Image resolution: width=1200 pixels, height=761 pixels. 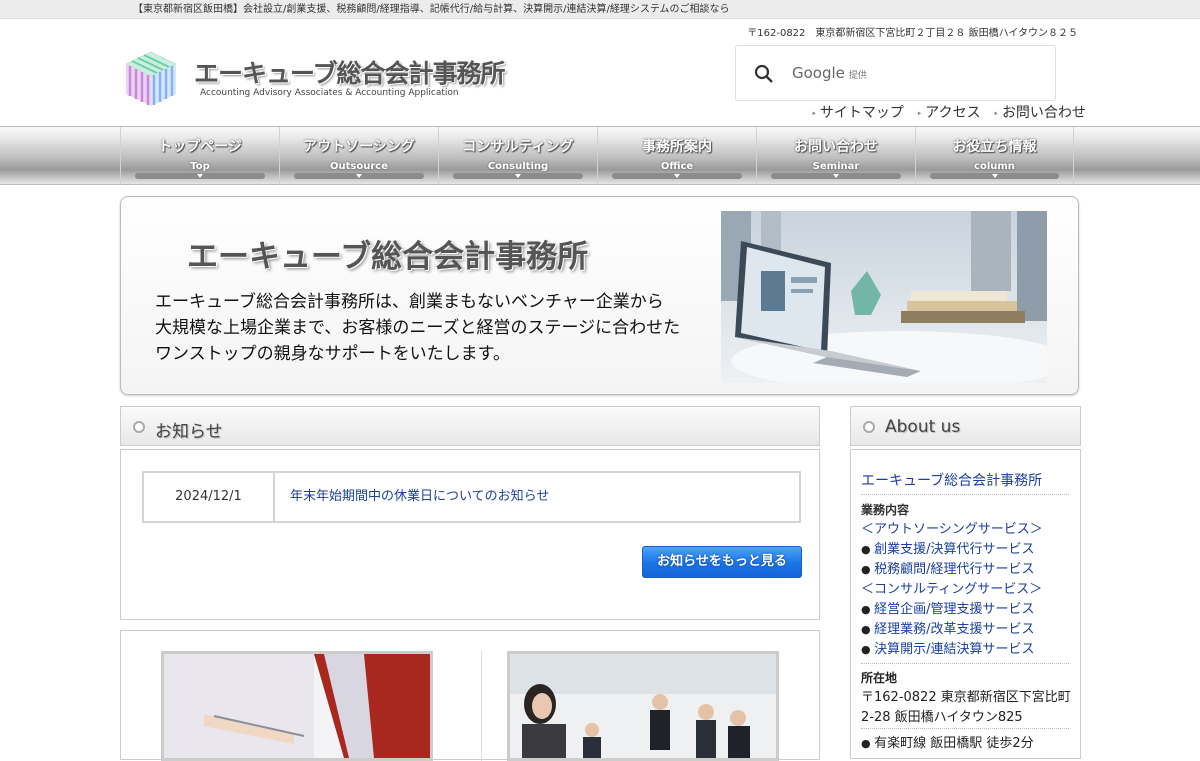 What do you see at coordinates (677, 166) in the screenshot?
I see `nav-label-en: Office` at bounding box center [677, 166].